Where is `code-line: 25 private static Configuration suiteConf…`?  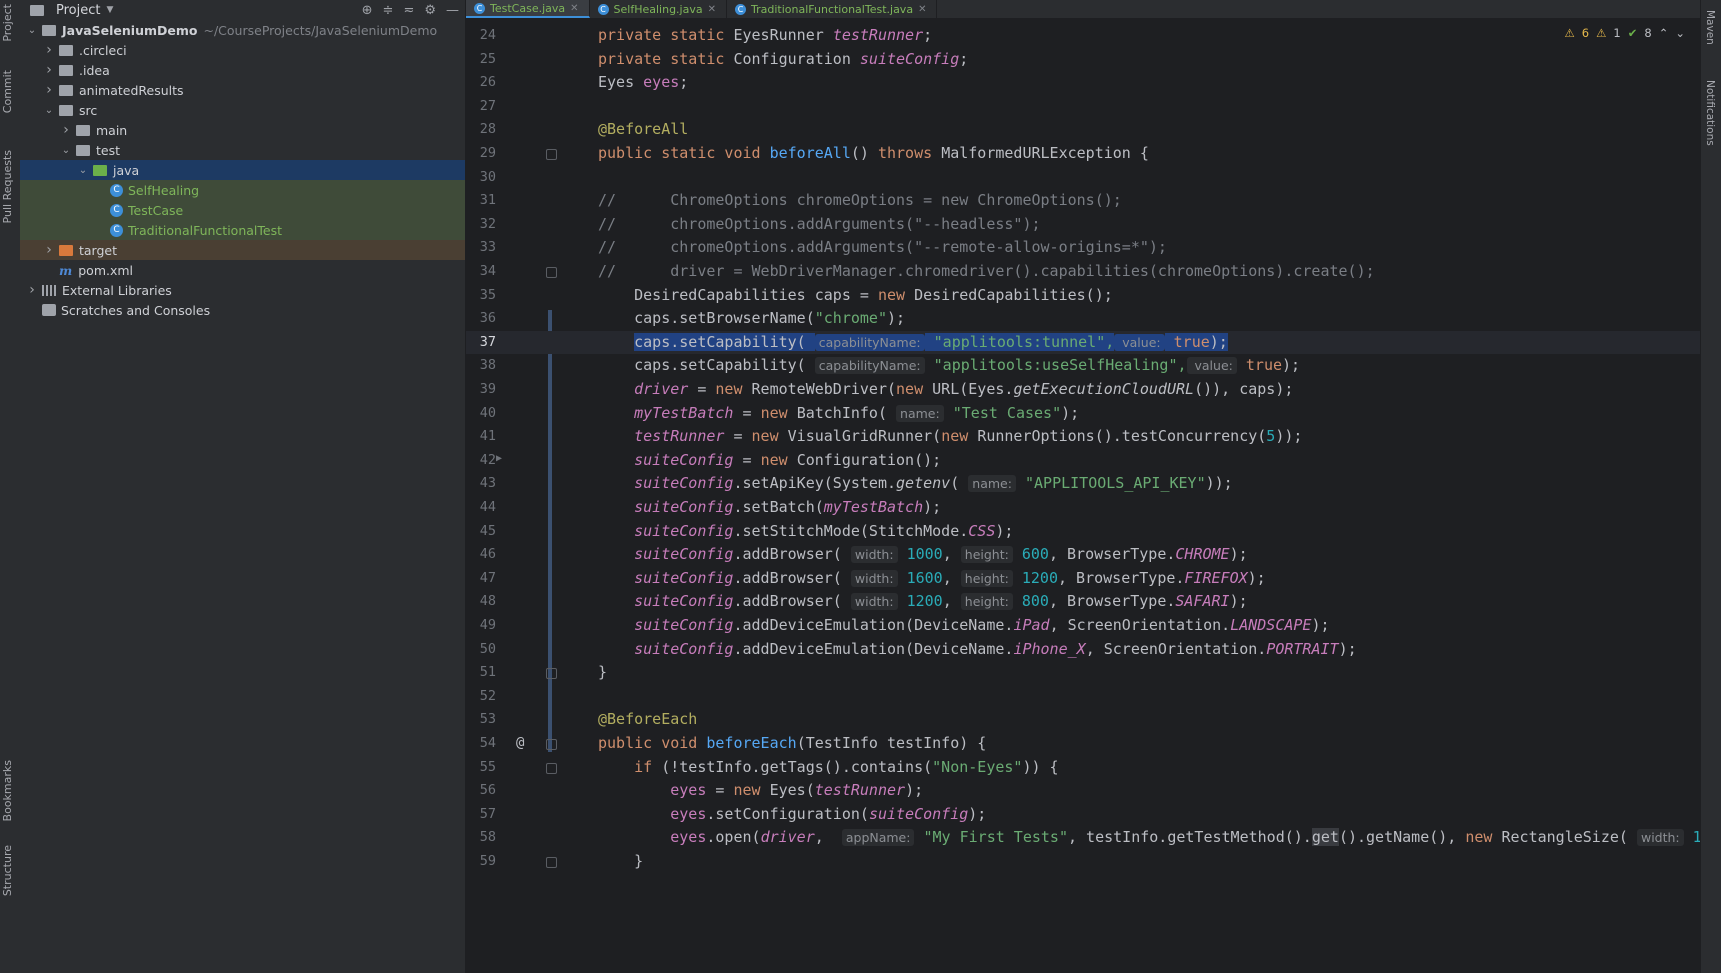 code-line: 25 private static Configuration suiteConf… is located at coordinates (1083, 59).